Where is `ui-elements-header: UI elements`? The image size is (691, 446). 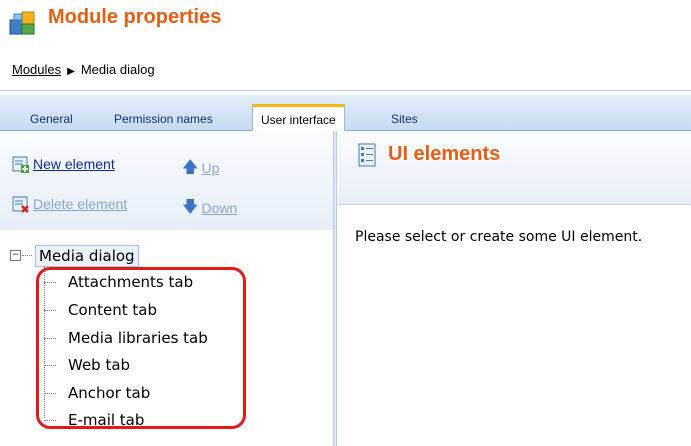
ui-elements-header: UI elements is located at coordinates (514, 168).